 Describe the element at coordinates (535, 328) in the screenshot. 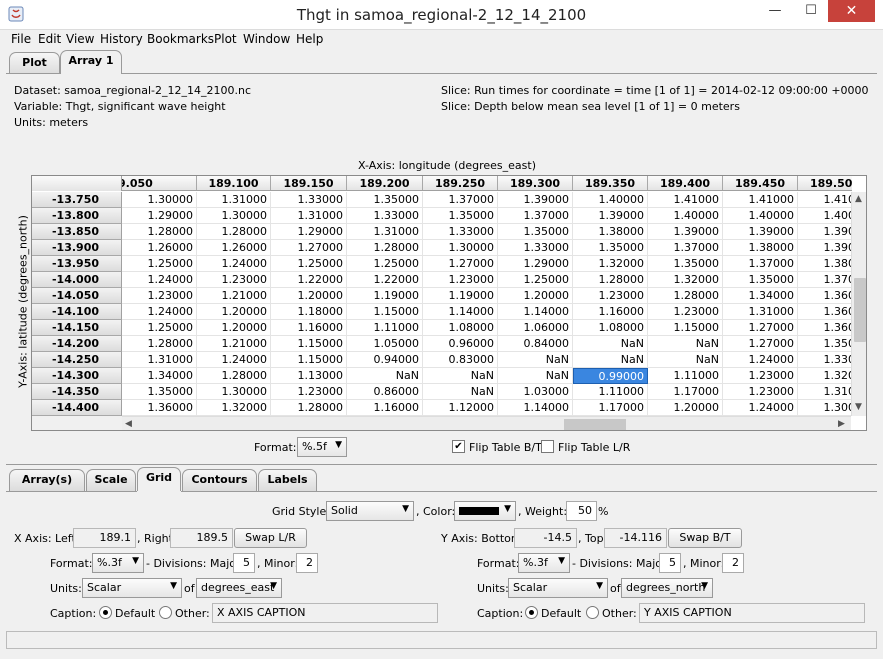

I see `table-cell: 1.06000` at that location.